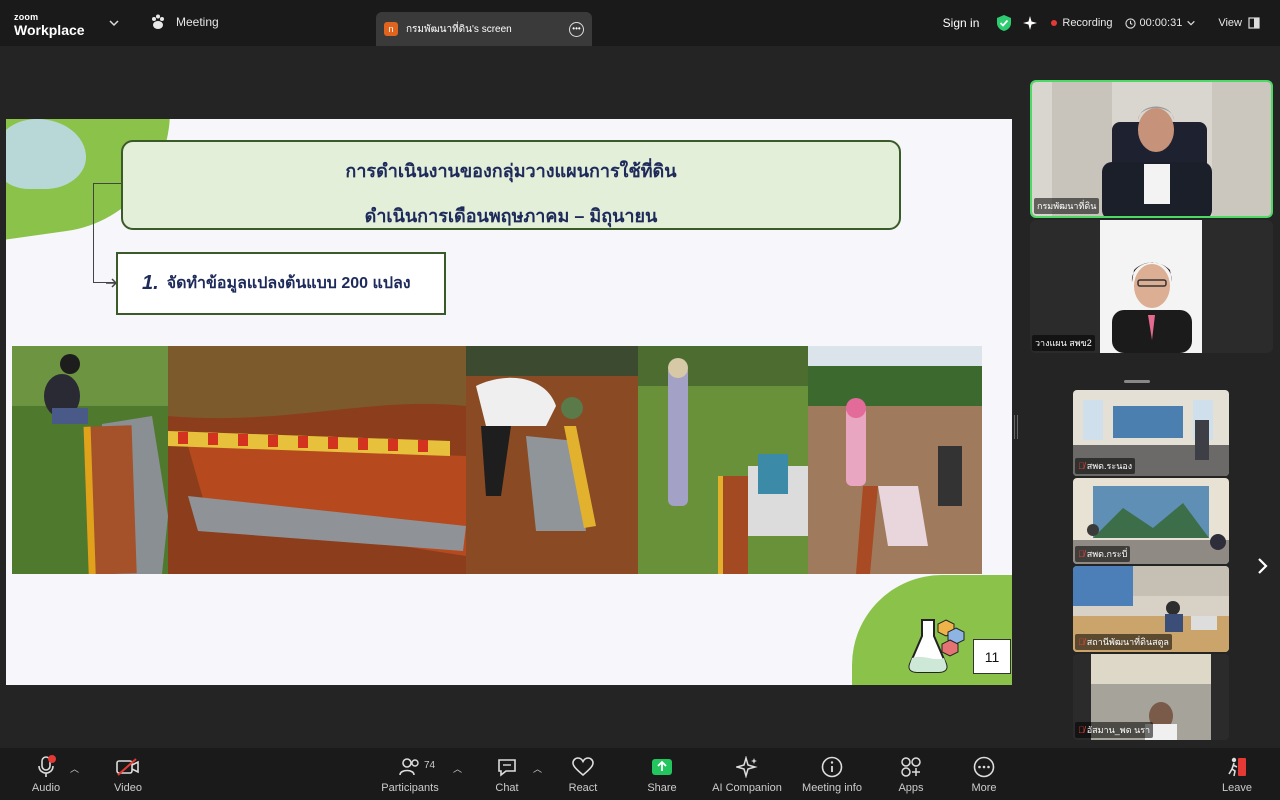 The height and width of the screenshot is (800, 1280). I want to click on layout-icon, so click(1254, 23).